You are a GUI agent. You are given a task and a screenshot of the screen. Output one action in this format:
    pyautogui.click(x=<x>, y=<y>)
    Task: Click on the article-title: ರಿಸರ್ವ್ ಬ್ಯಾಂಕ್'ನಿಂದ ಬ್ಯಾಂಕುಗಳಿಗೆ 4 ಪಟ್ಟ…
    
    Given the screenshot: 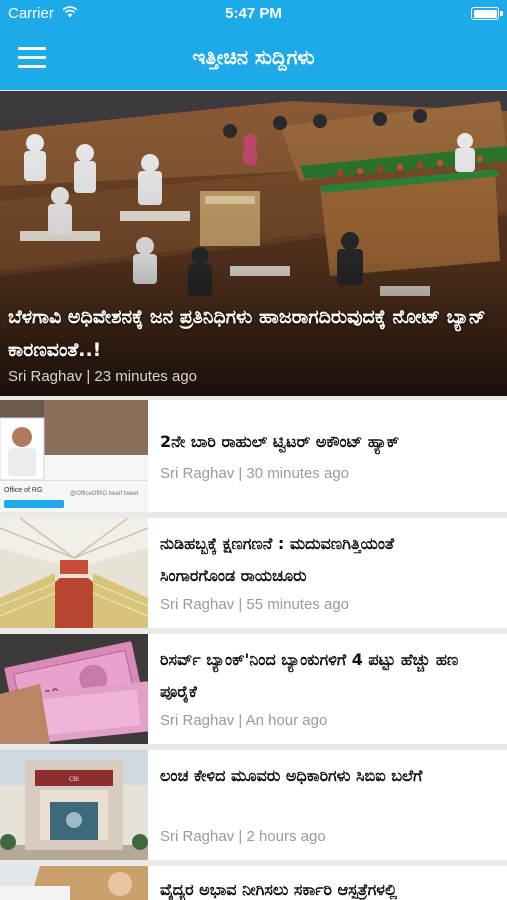 What is the action you would take?
    pyautogui.click(x=309, y=675)
    